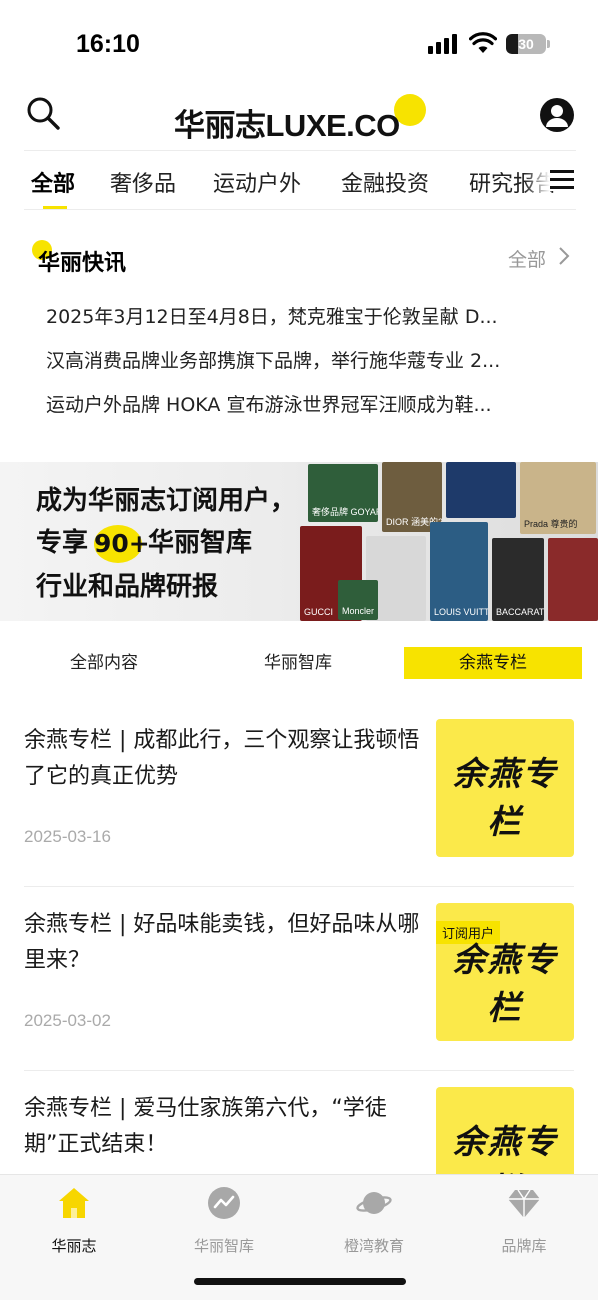  I want to click on battery-cap, so click(548, 44).